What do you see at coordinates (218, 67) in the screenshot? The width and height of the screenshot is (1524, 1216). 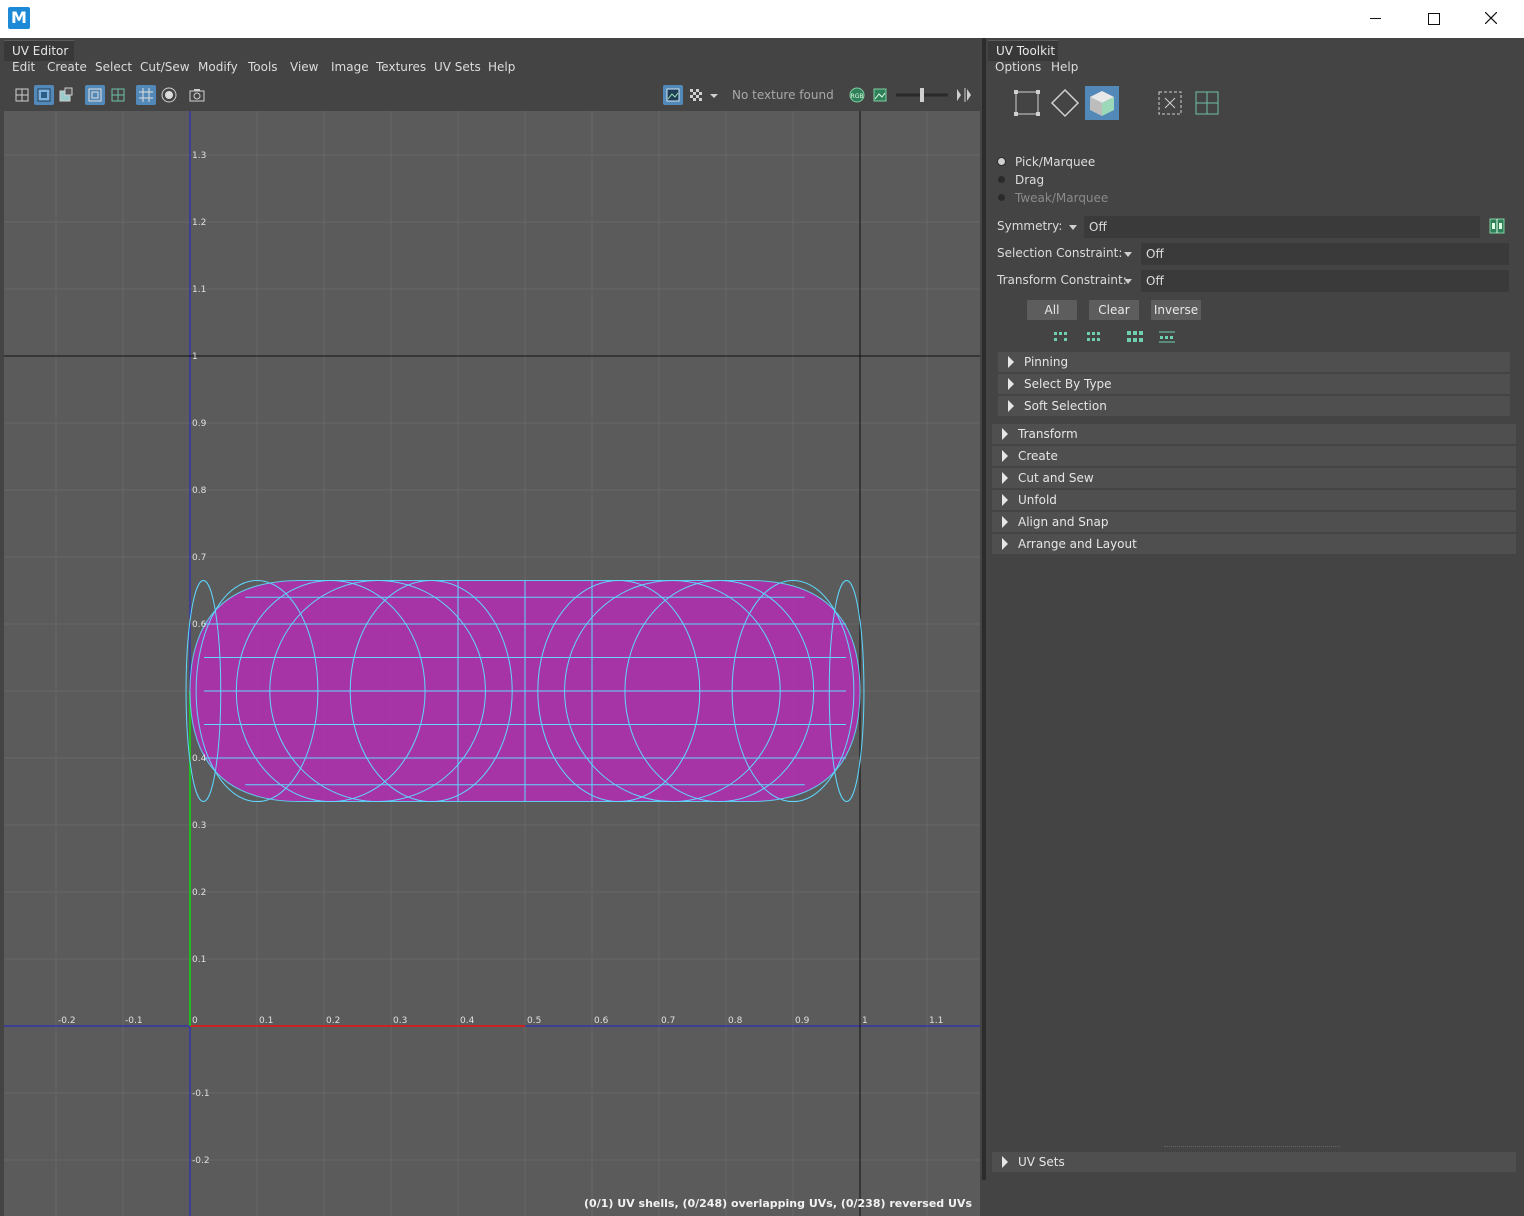 I see `menu-modify: Modify` at bounding box center [218, 67].